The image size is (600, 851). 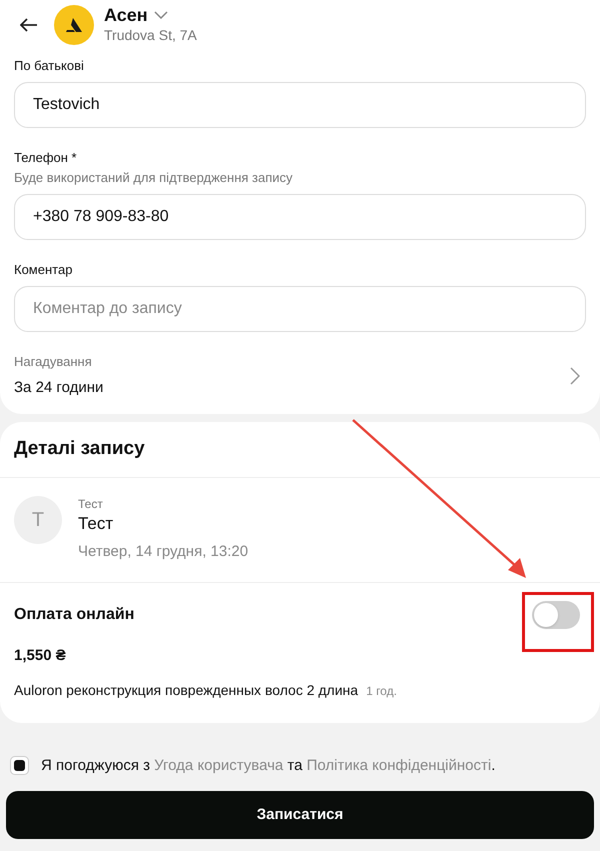 What do you see at coordinates (300, 105) in the screenshot?
I see `input-field: Testovich` at bounding box center [300, 105].